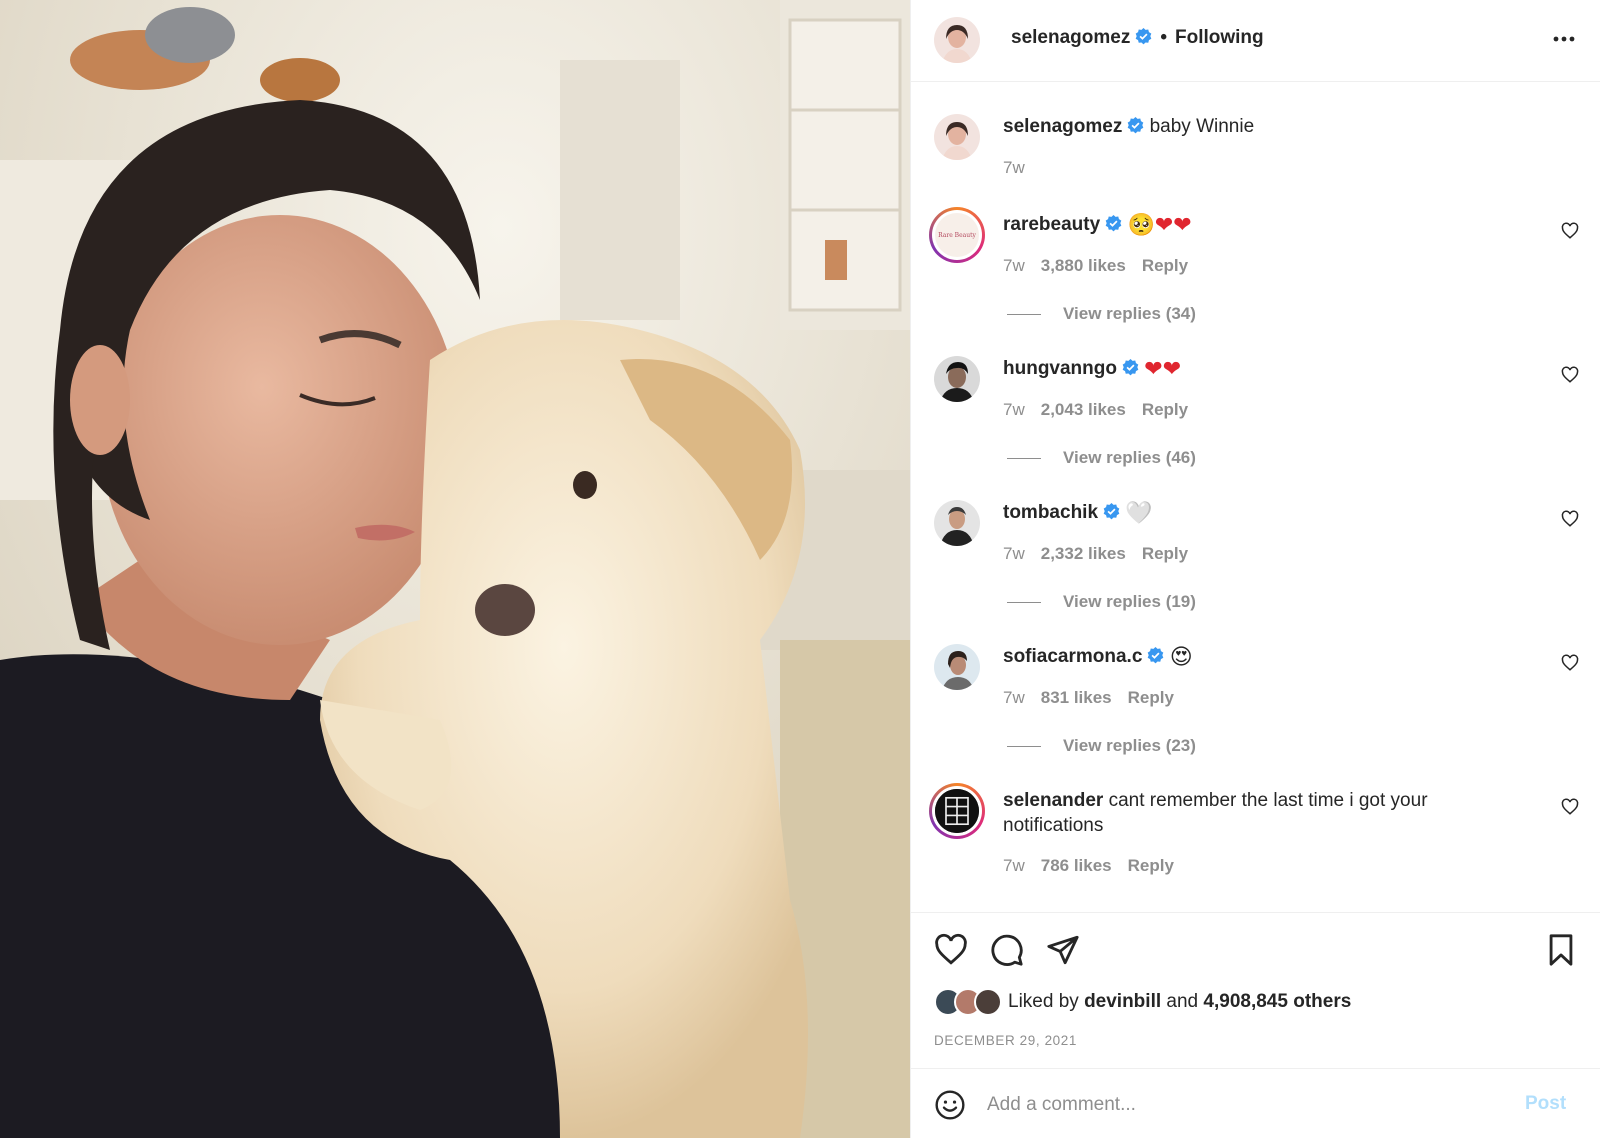 This screenshot has width=1600, height=1138. What do you see at coordinates (957, 137) in the screenshot?
I see `caption-avatar` at bounding box center [957, 137].